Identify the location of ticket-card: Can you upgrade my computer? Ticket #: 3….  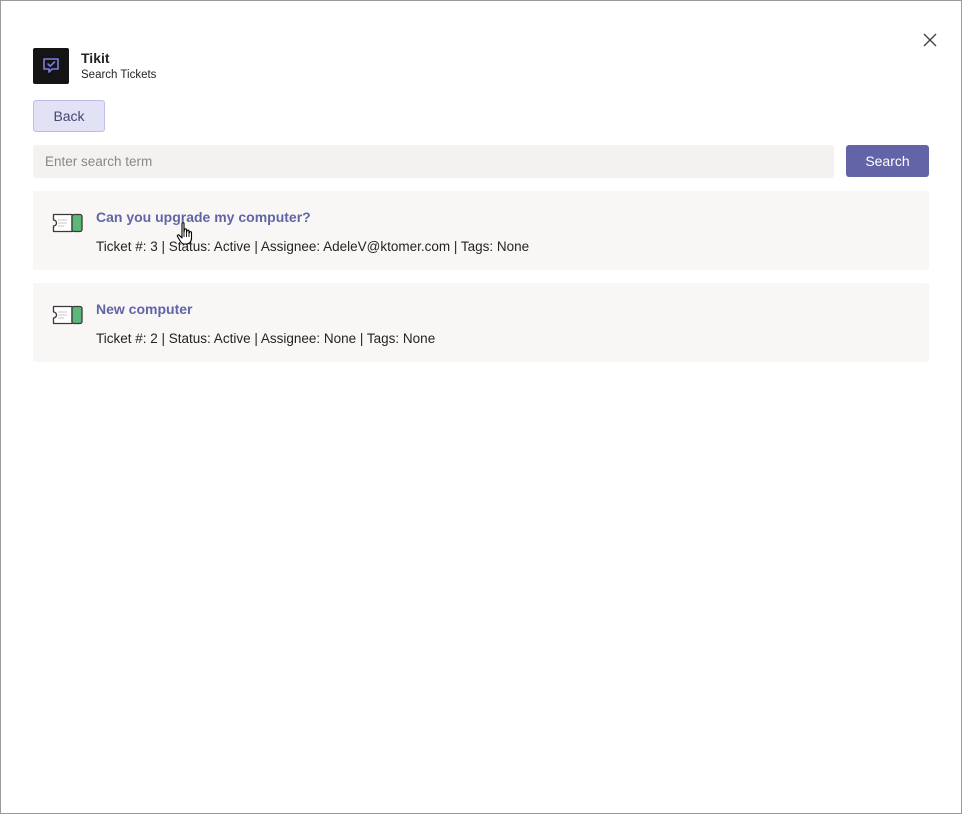
(481, 230).